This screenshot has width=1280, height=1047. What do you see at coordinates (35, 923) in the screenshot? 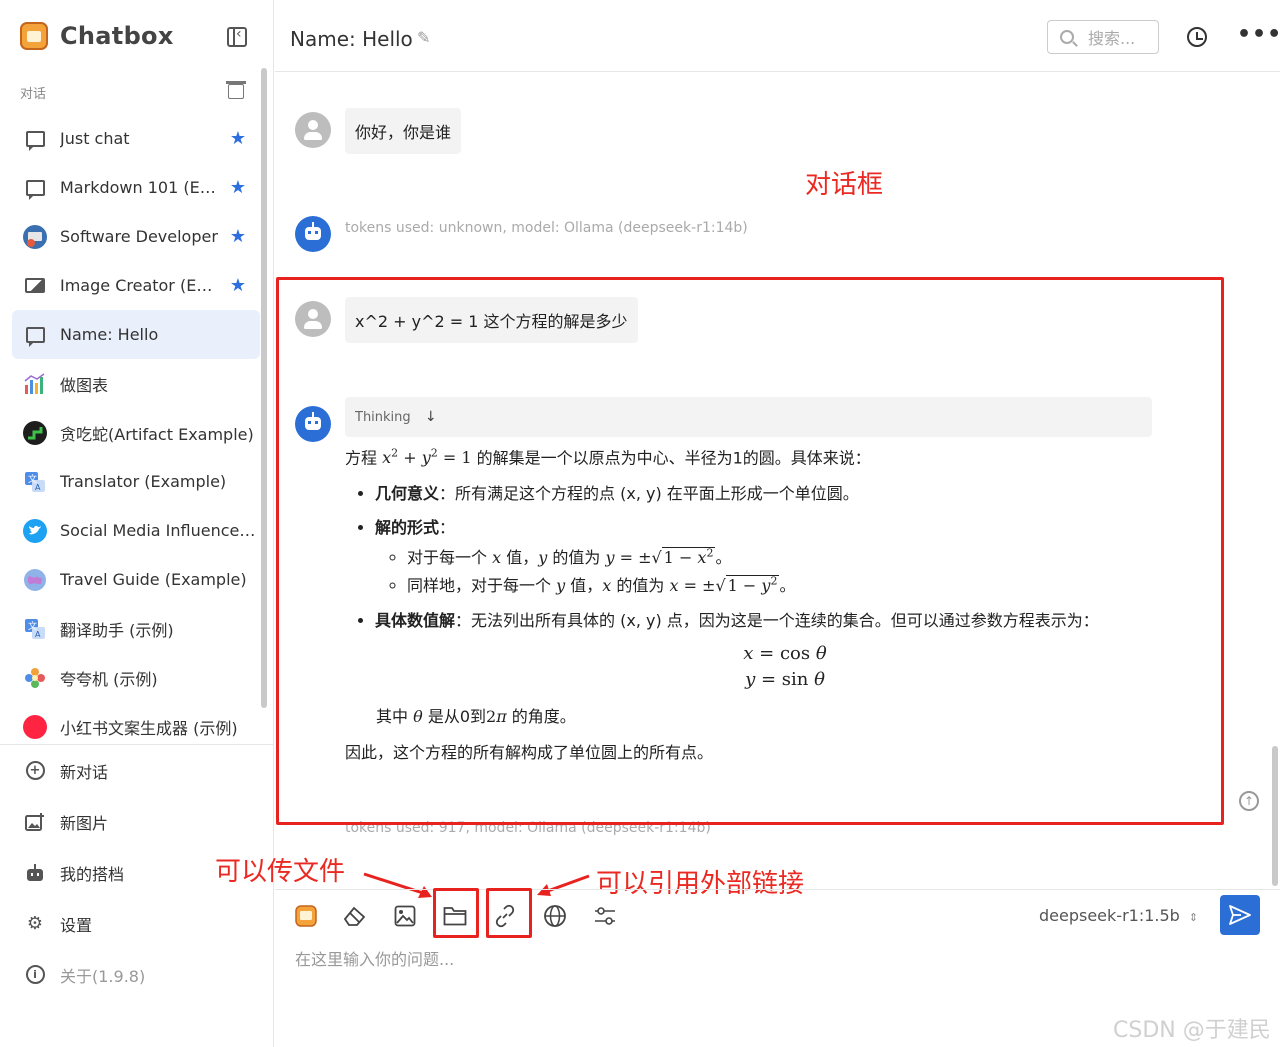
I see `gear-icon: ⚙` at bounding box center [35, 923].